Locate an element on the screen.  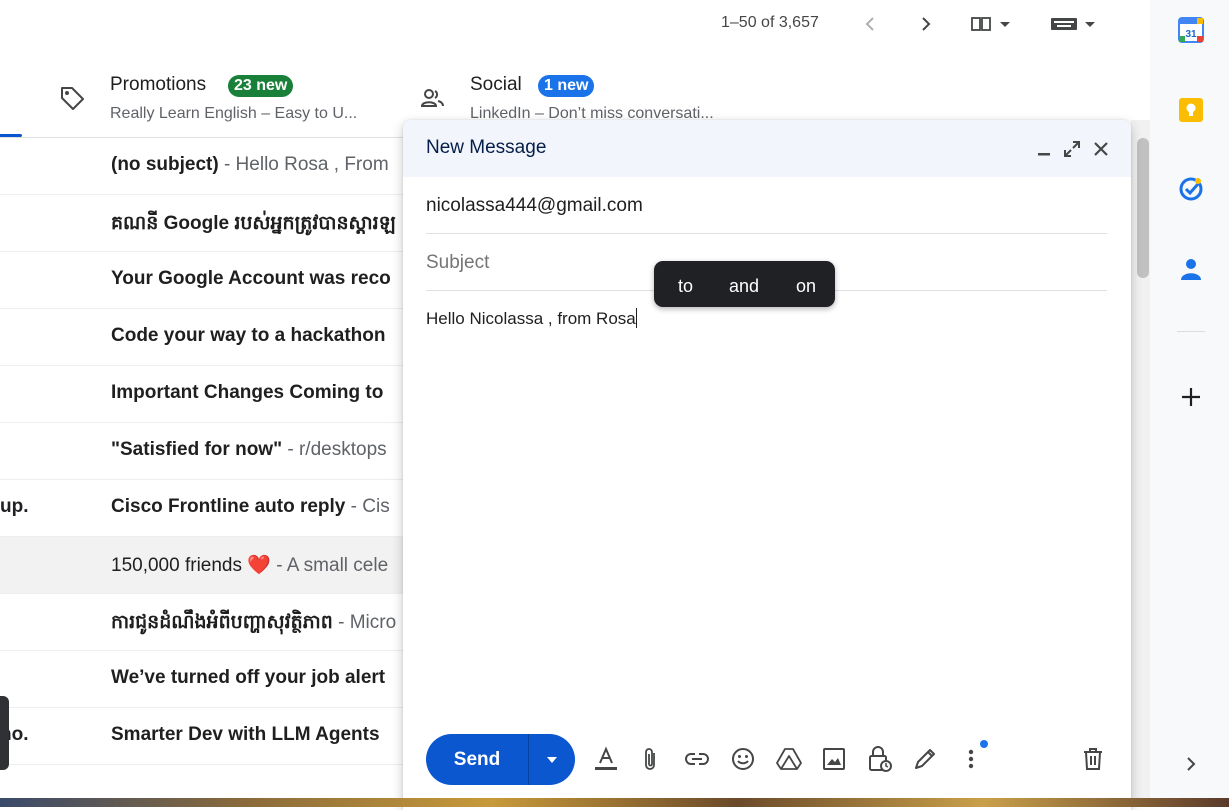
floating-panel-edge is located at coordinates (4, 733).